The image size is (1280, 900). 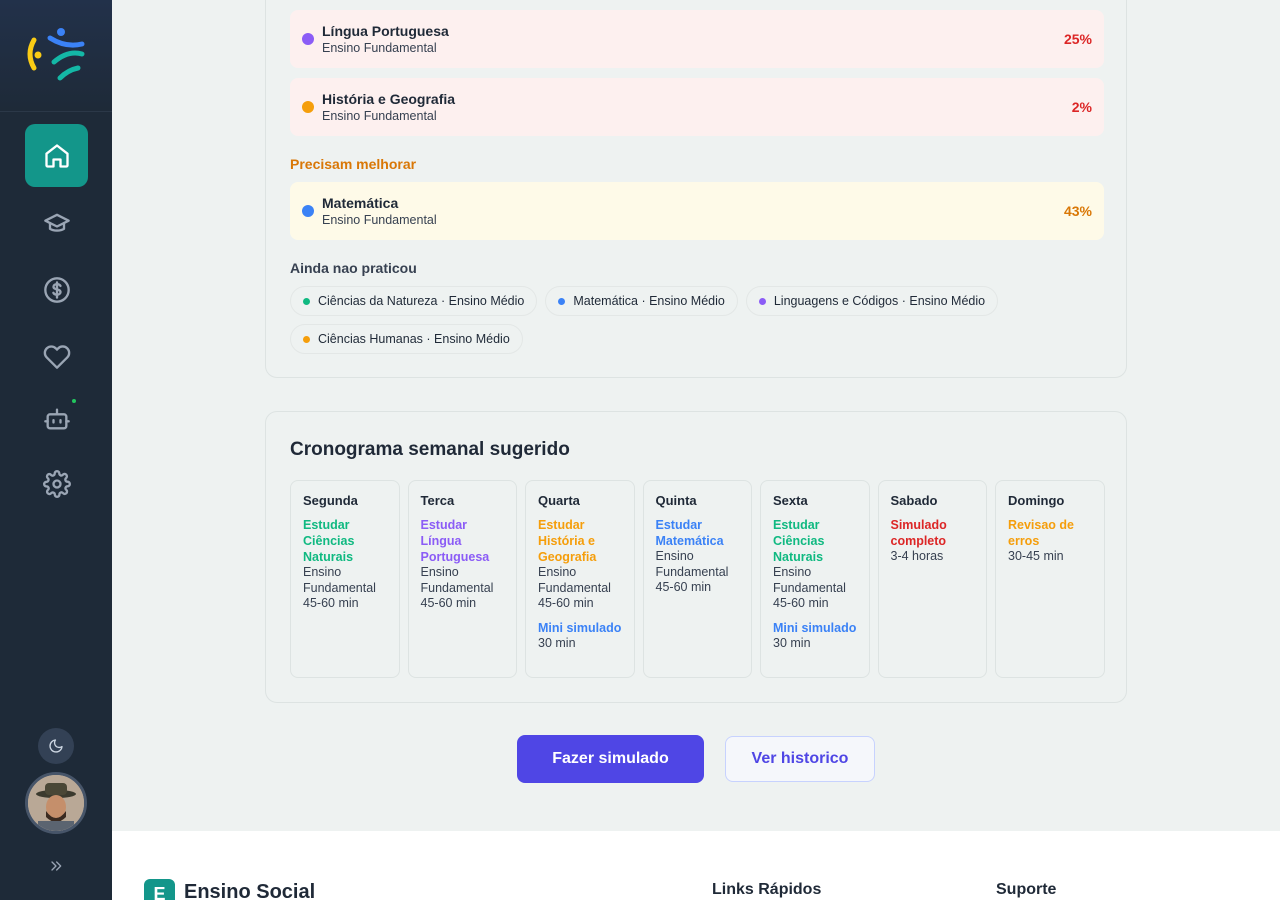 I want to click on task-title: Mini simulado, so click(x=815, y=627).